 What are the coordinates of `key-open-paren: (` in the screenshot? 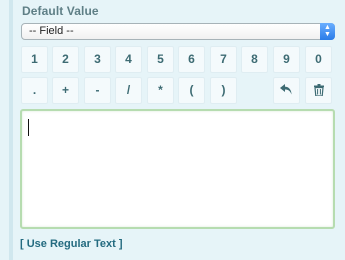 It's located at (191, 90).